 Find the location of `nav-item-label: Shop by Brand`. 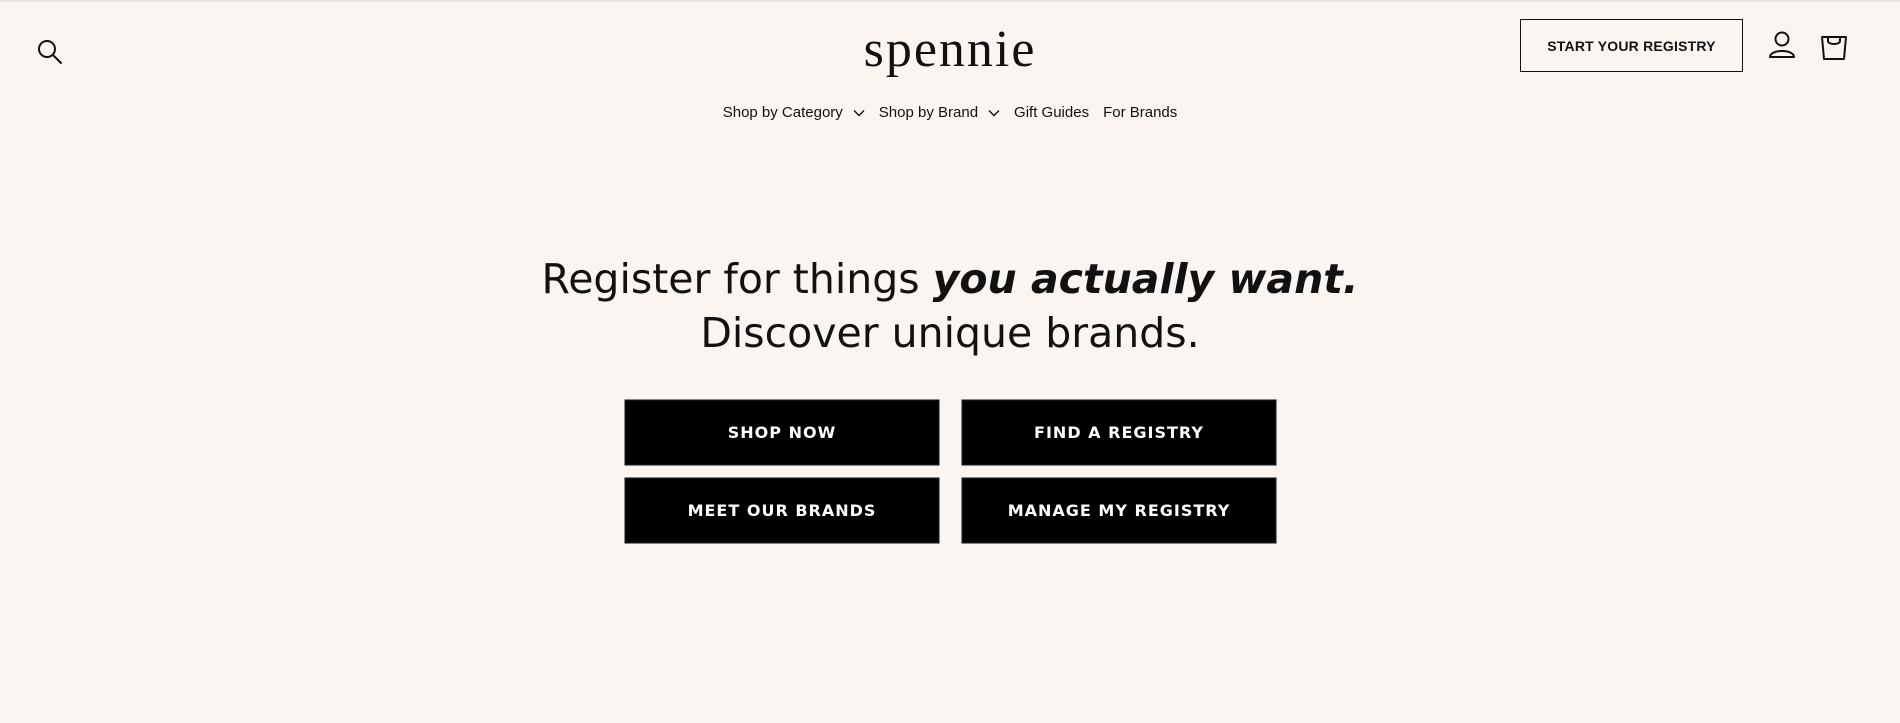

nav-item-label: Shop by Brand is located at coordinates (928, 112).